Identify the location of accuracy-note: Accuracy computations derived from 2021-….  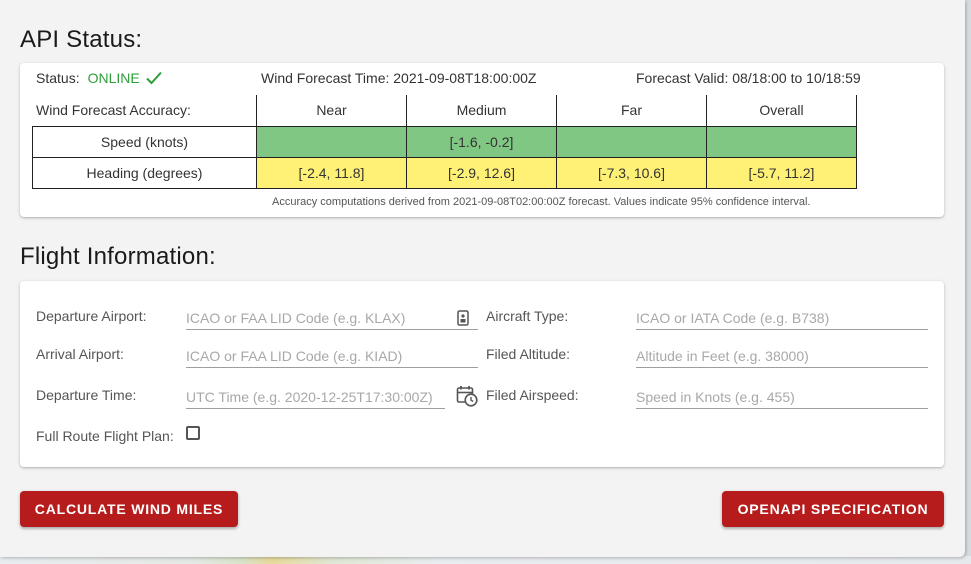
(541, 202).